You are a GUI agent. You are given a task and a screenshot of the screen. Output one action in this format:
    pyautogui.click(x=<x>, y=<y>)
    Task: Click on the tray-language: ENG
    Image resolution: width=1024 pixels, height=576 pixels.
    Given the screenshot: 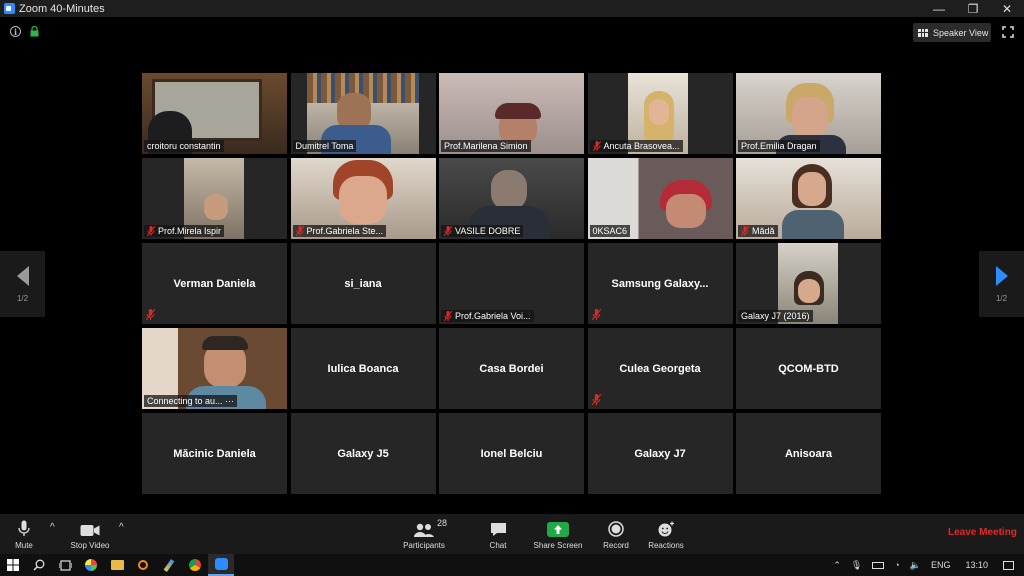 What is the action you would take?
    pyautogui.click(x=941, y=565)
    